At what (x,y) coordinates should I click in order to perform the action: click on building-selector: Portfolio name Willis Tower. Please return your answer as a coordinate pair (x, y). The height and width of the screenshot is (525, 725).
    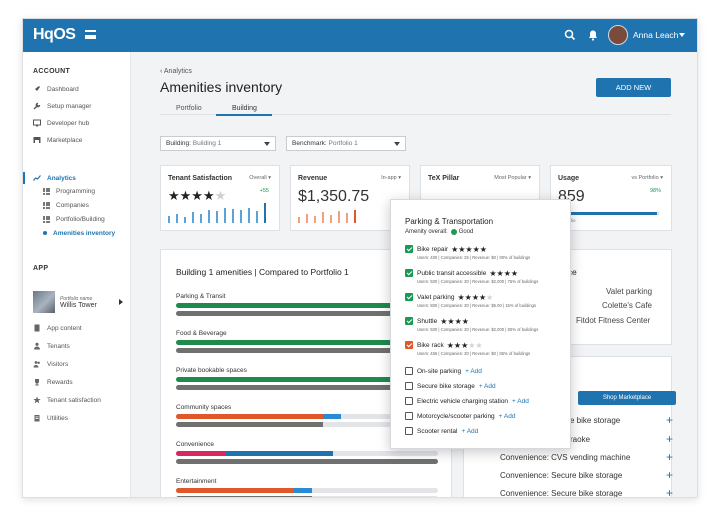
    Looking at the image, I should click on (79, 302).